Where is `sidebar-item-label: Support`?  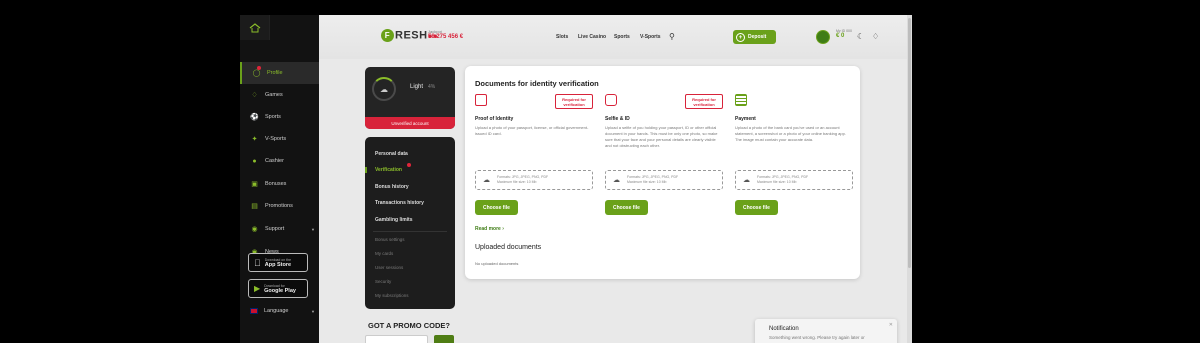
sidebar-item-label: Support is located at coordinates (275, 229).